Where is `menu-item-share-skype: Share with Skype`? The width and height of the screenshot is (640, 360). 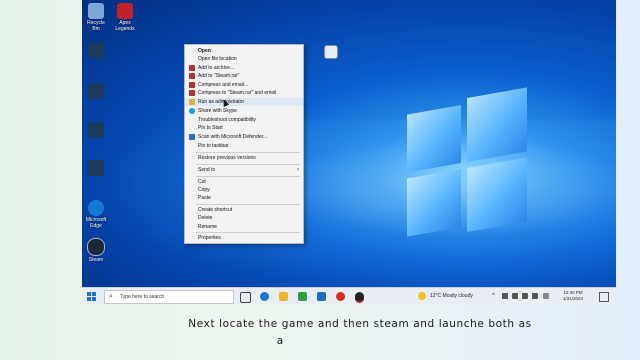
menu-item-share-skype: Share with Skype is located at coordinates (244, 111).